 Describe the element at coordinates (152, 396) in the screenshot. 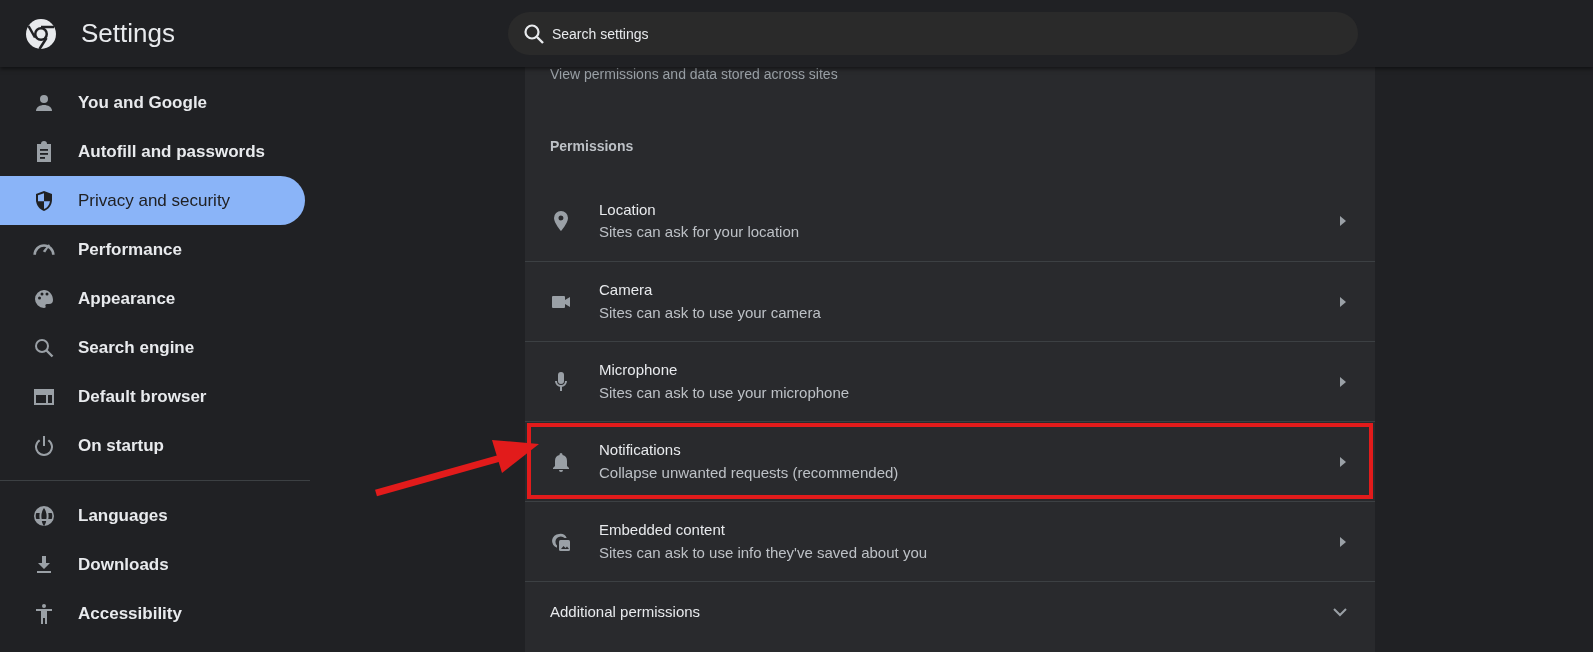

I see `sidebar-item: Default browser` at that location.